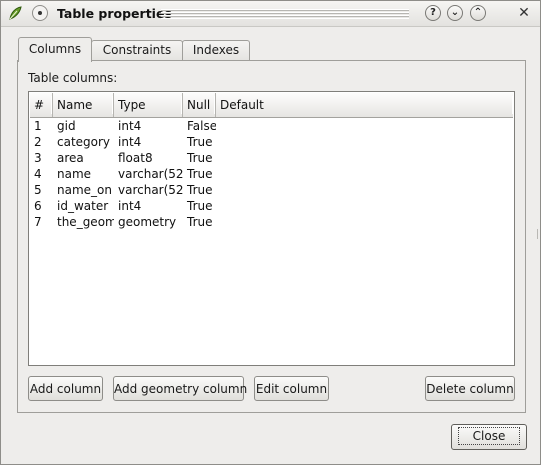  What do you see at coordinates (364, 105) in the screenshot?
I see `header-default: Default` at bounding box center [364, 105].